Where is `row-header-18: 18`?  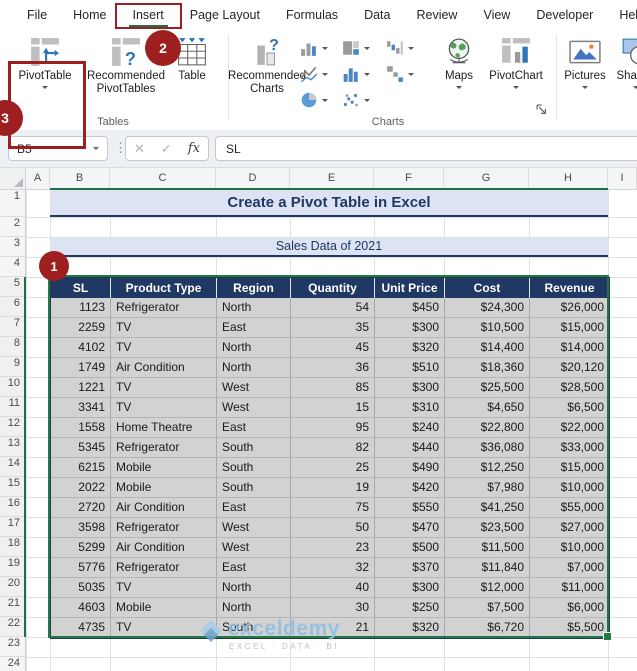
row-header-18: 18 is located at coordinates (12, 547).